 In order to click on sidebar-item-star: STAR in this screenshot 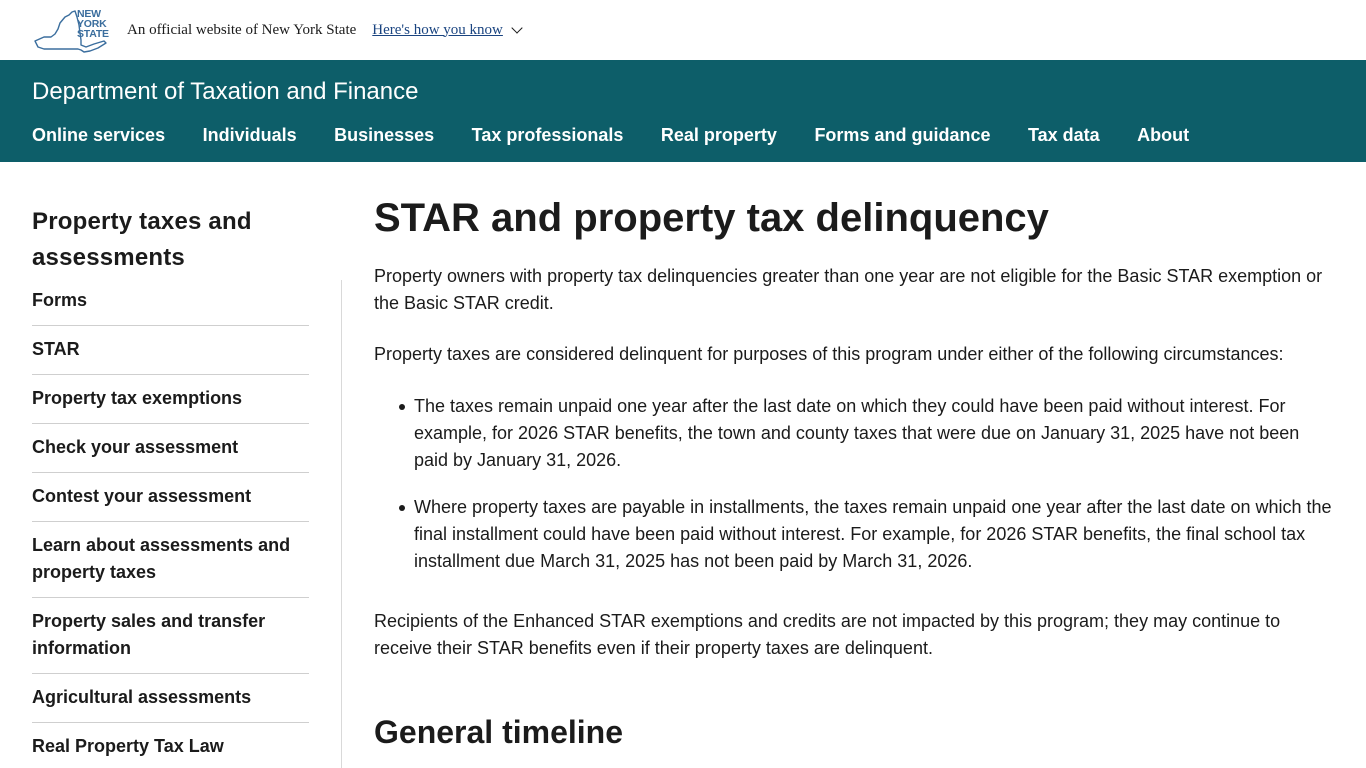, I will do `click(170, 350)`.